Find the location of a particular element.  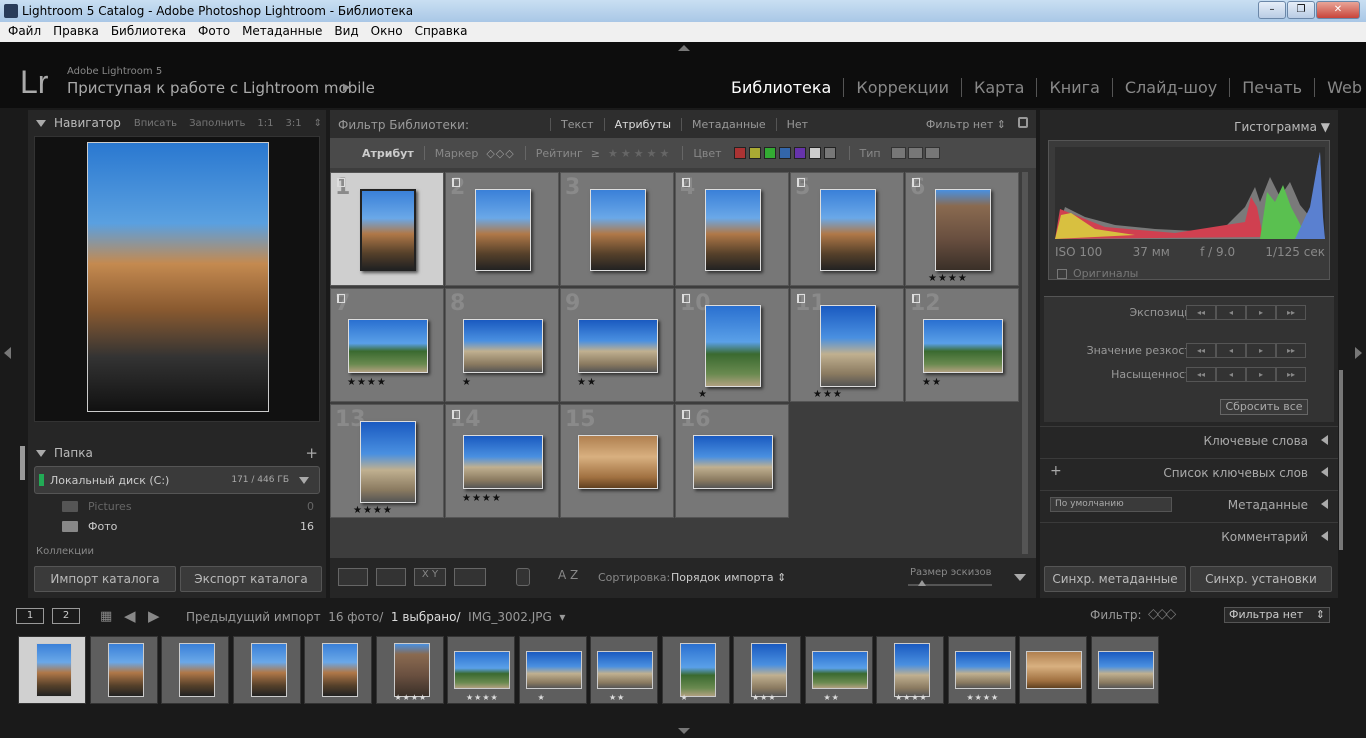

left-panel-scrollbar is located at coordinates (22, 463).